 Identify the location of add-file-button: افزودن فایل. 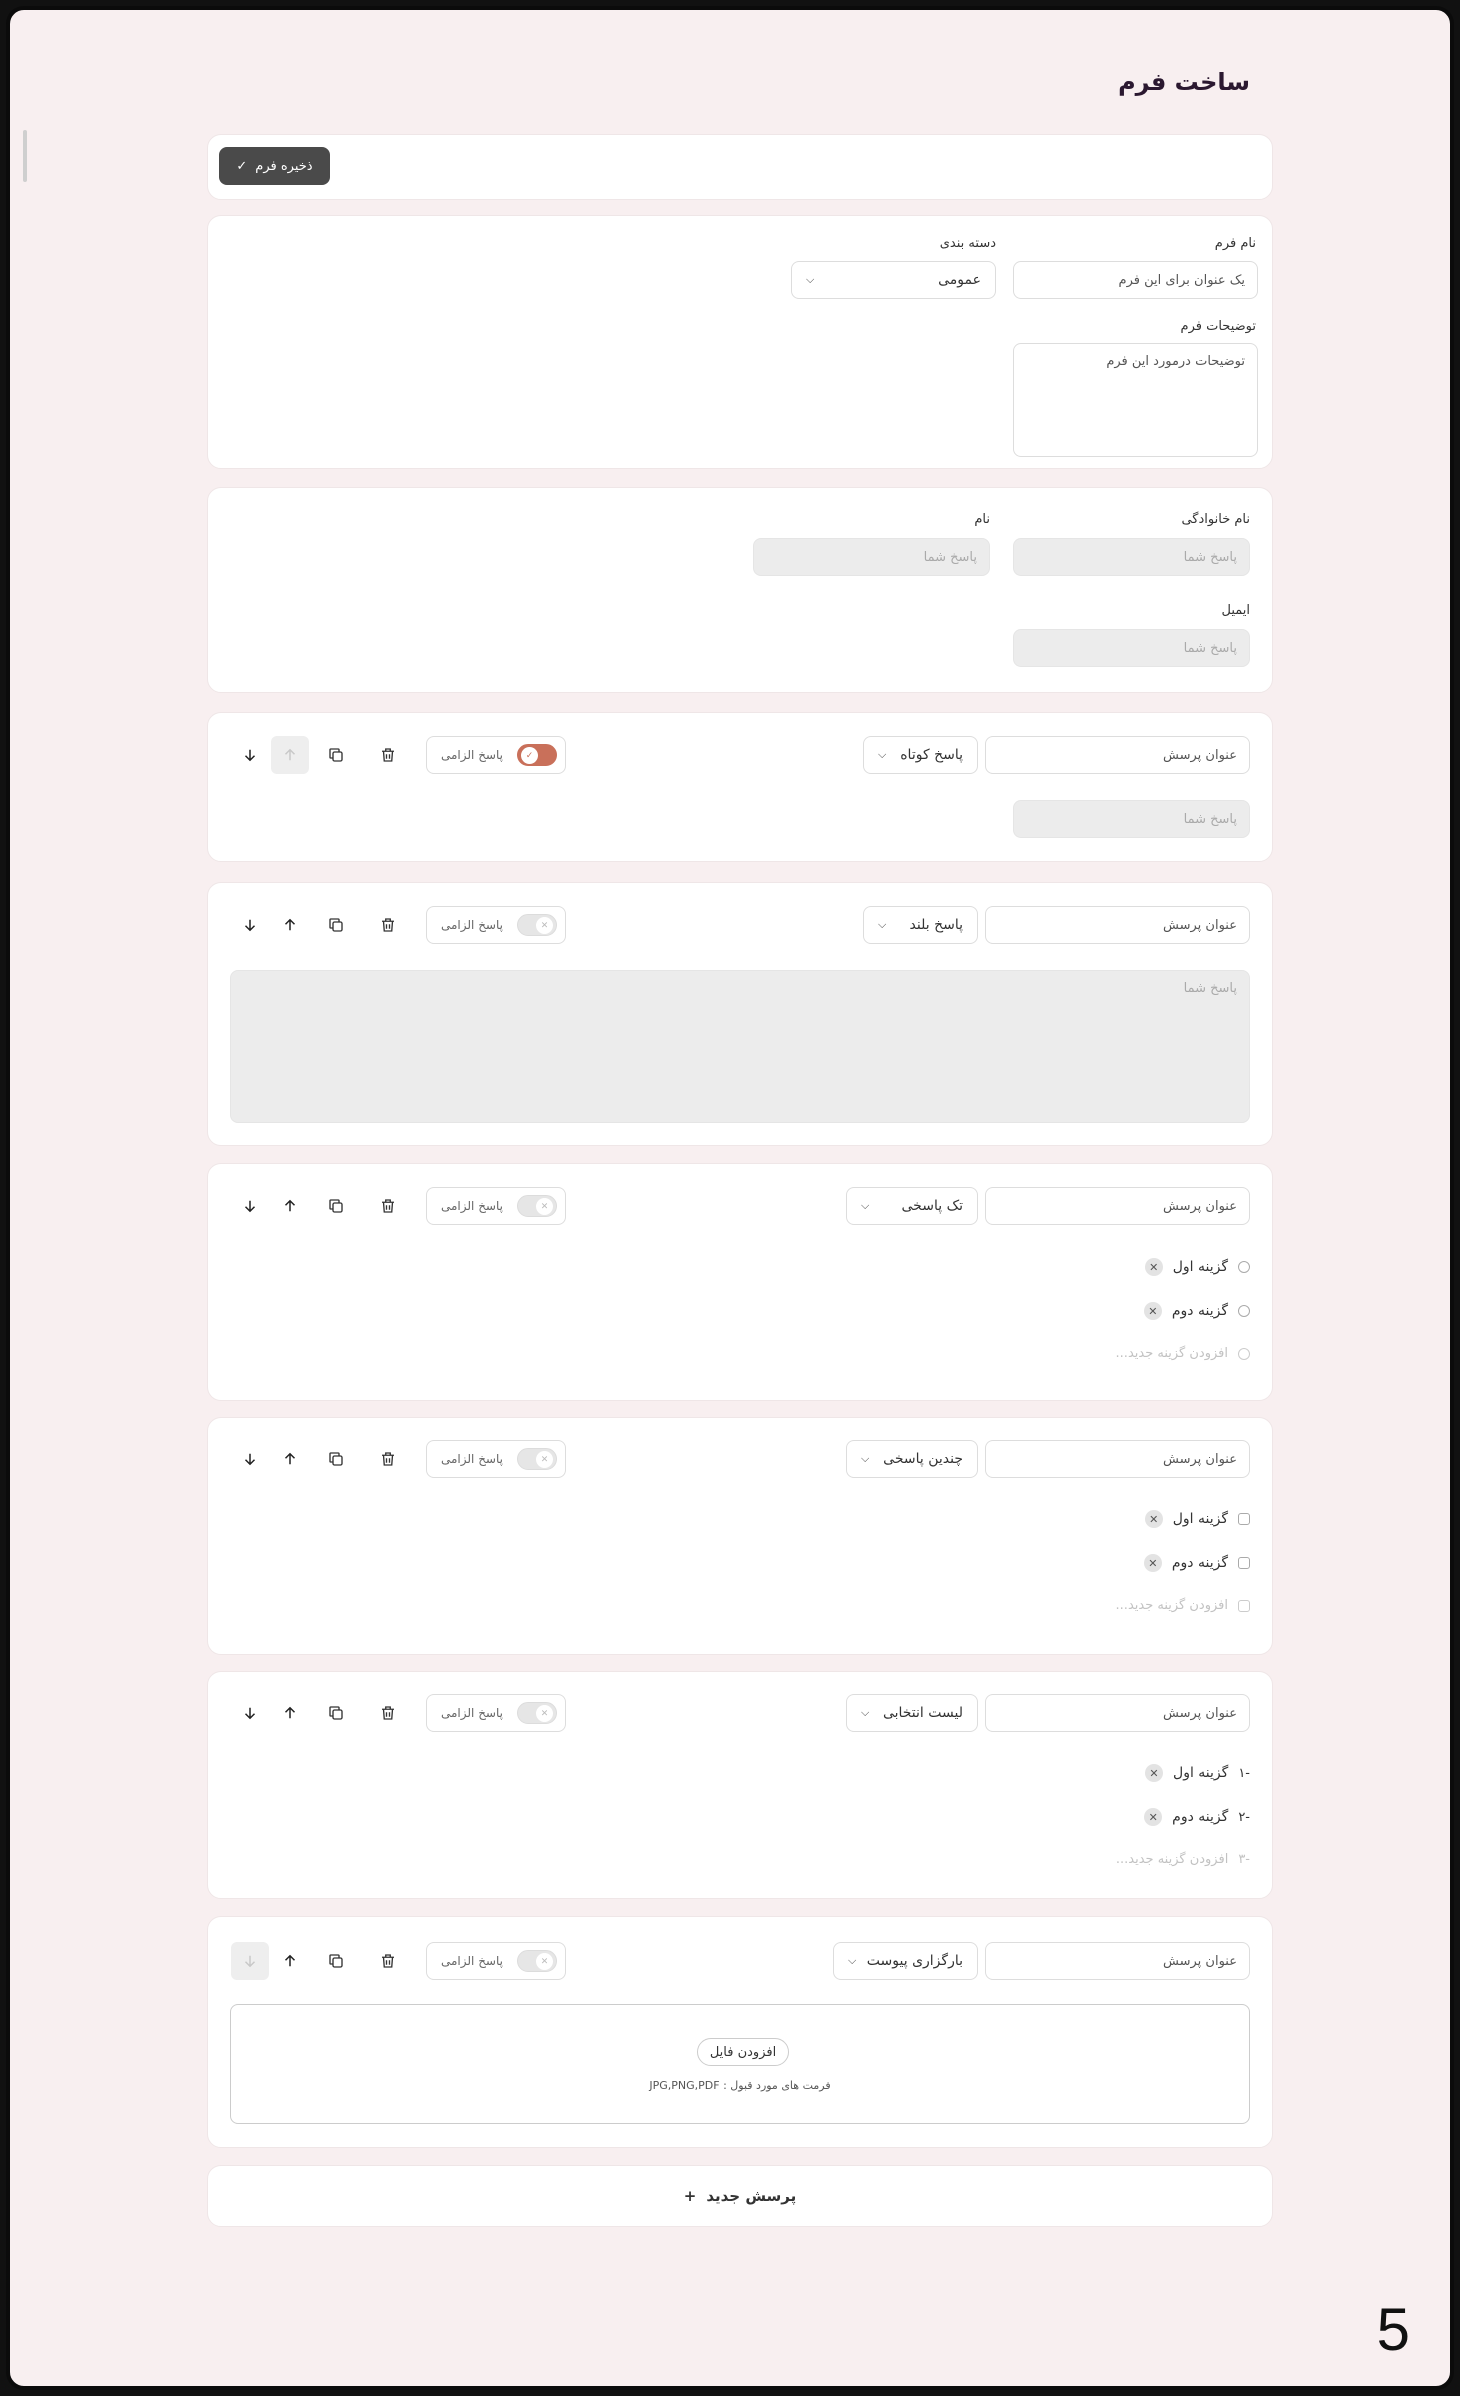
(743, 2052).